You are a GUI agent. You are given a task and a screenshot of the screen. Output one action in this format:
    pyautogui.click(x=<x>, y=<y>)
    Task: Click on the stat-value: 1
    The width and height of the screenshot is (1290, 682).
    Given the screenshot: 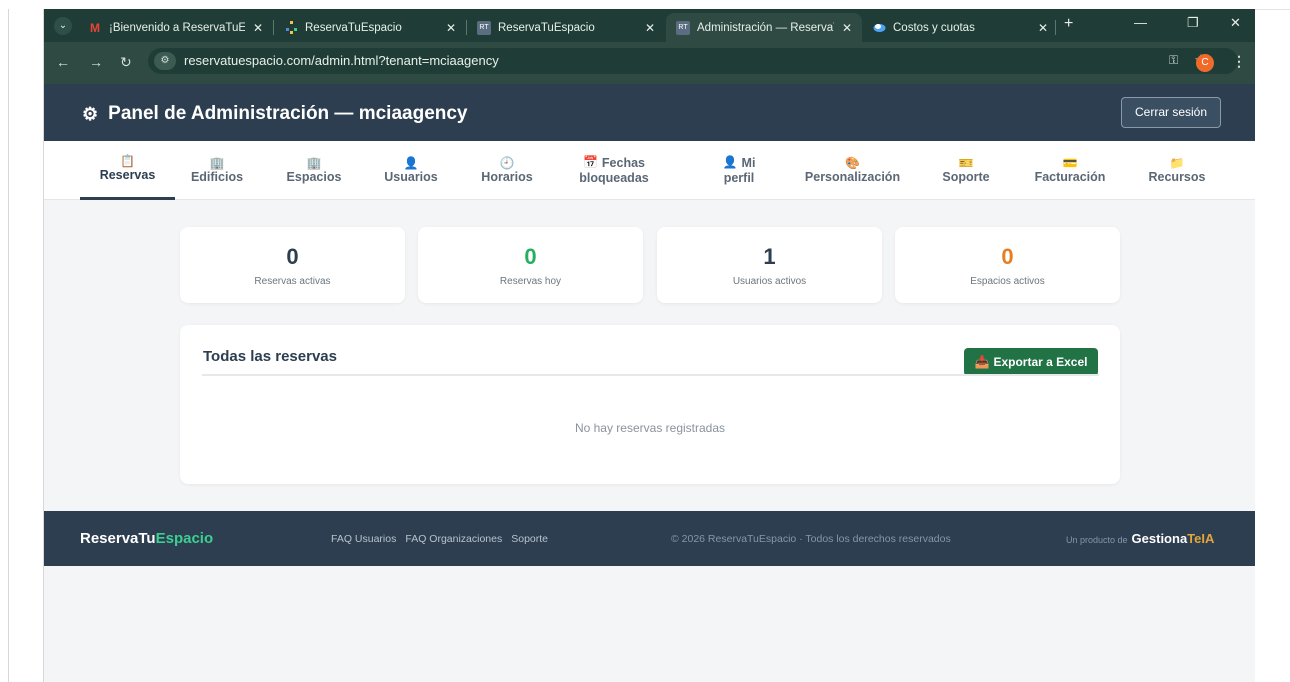 What is the action you would take?
    pyautogui.click(x=769, y=256)
    